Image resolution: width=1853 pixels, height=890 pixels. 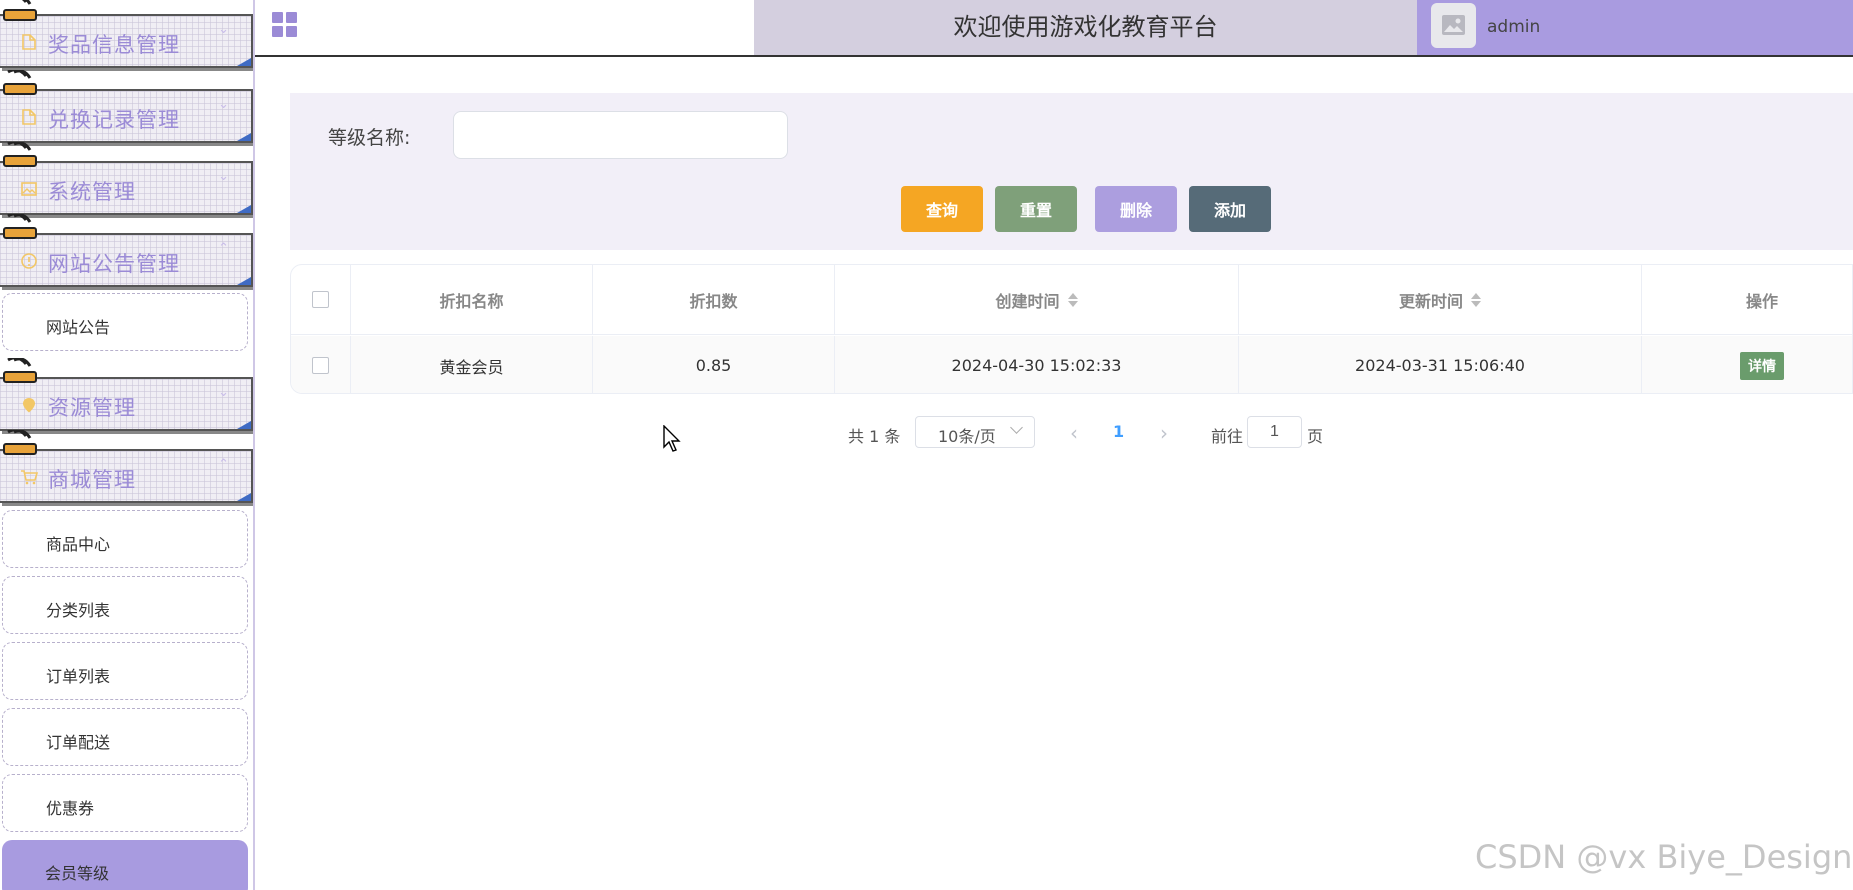 What do you see at coordinates (1274, 432) in the screenshot?
I see `goto-page-input` at bounding box center [1274, 432].